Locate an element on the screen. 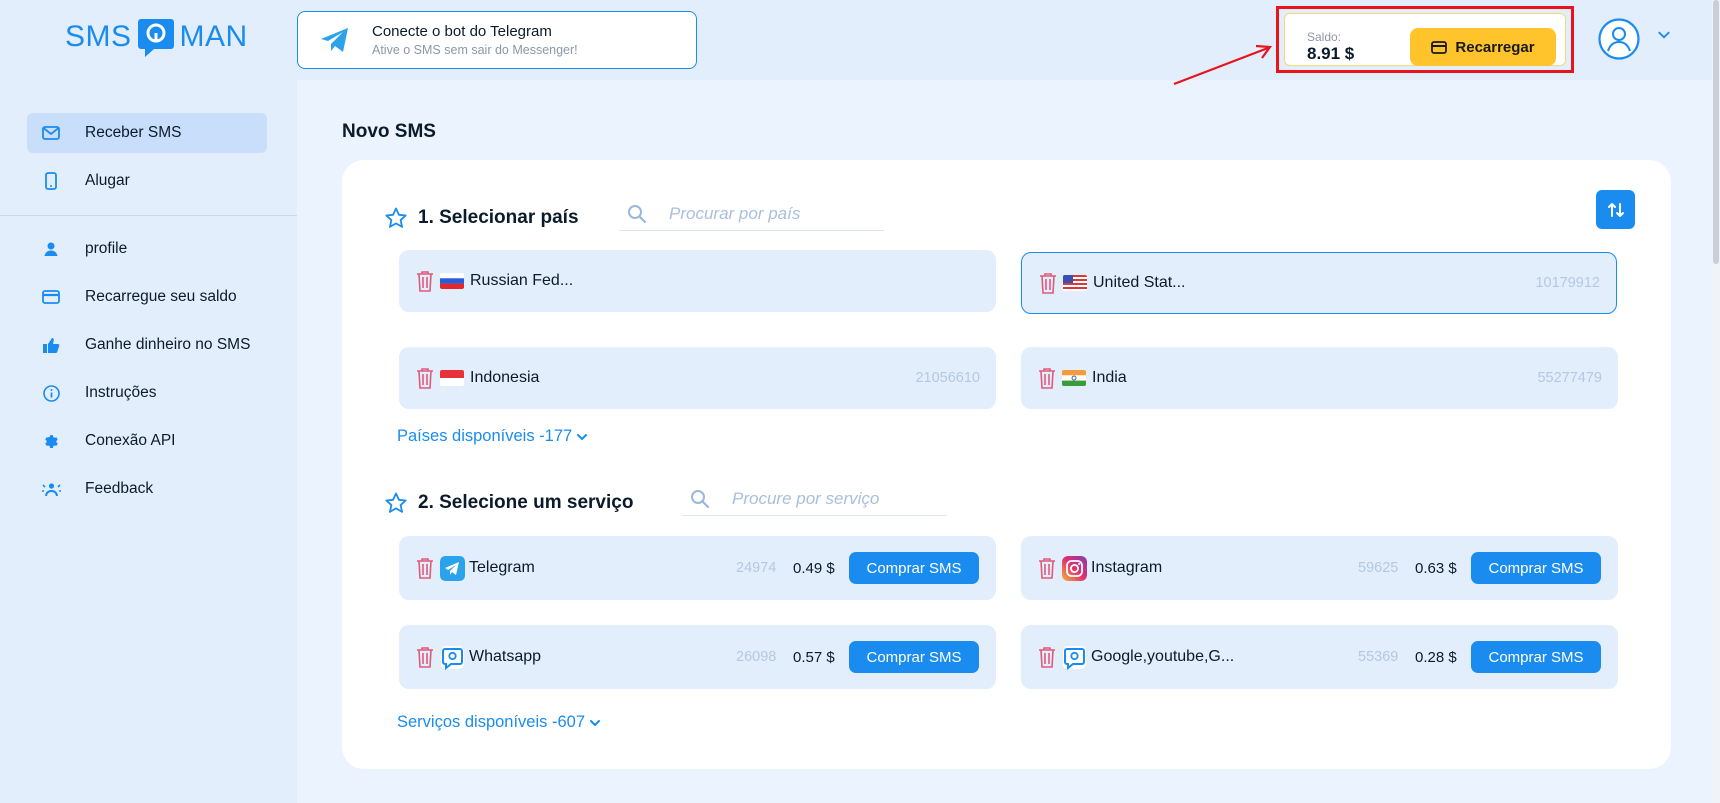 The width and height of the screenshot is (1720, 803). sidebar-item-label: Receber SMS is located at coordinates (133, 132).